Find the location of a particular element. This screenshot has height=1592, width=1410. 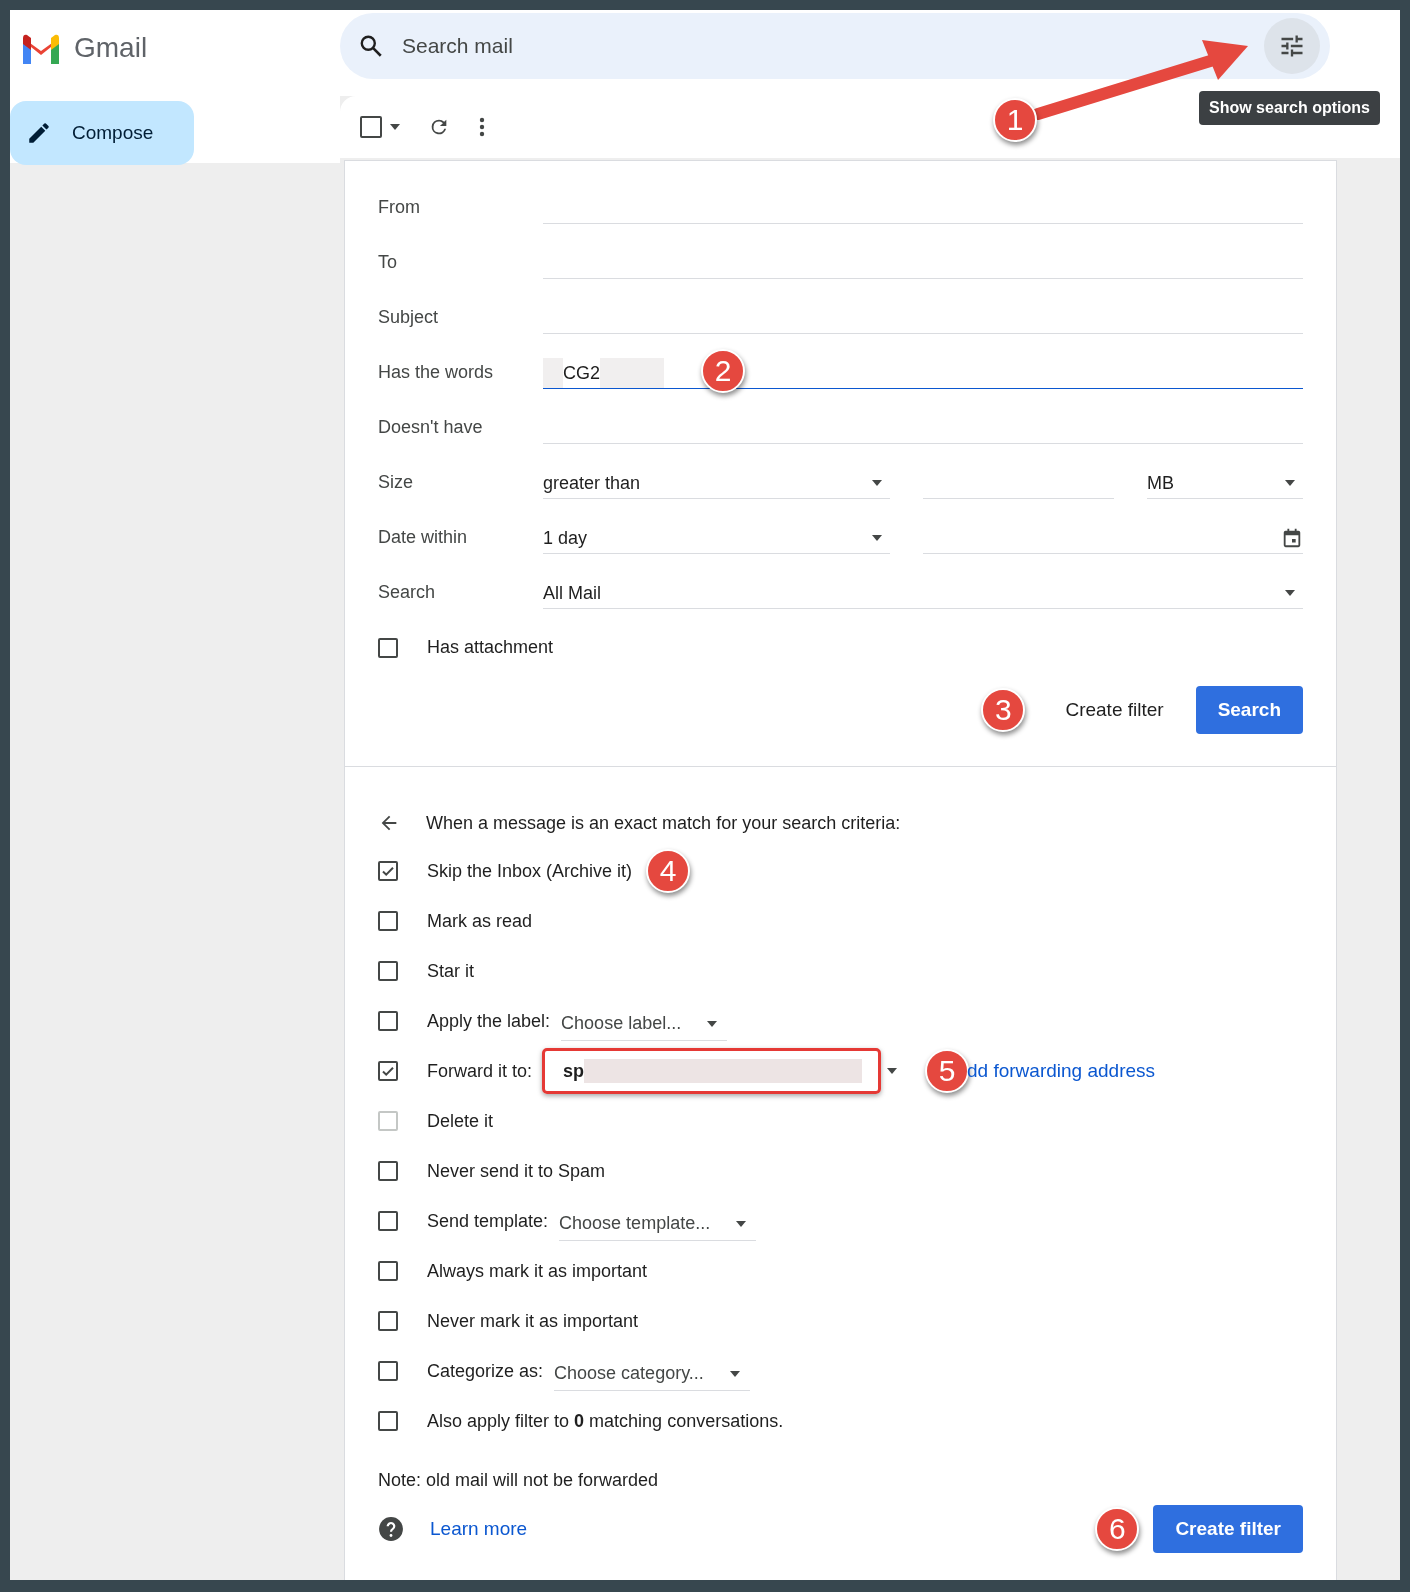

size-unit-select: MB is located at coordinates (1225, 483).